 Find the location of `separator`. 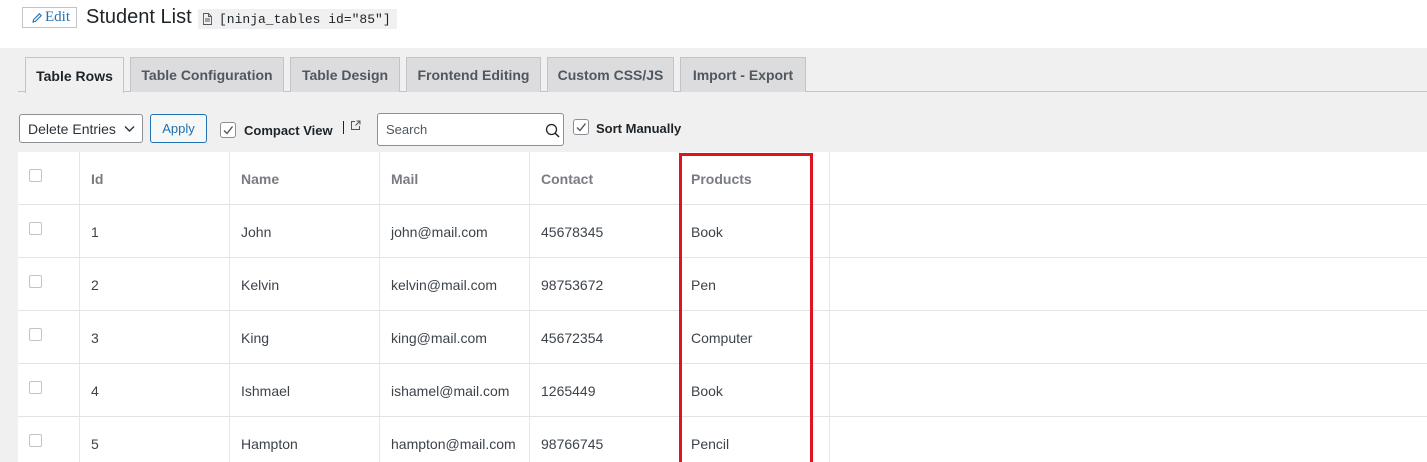

separator is located at coordinates (343, 127).